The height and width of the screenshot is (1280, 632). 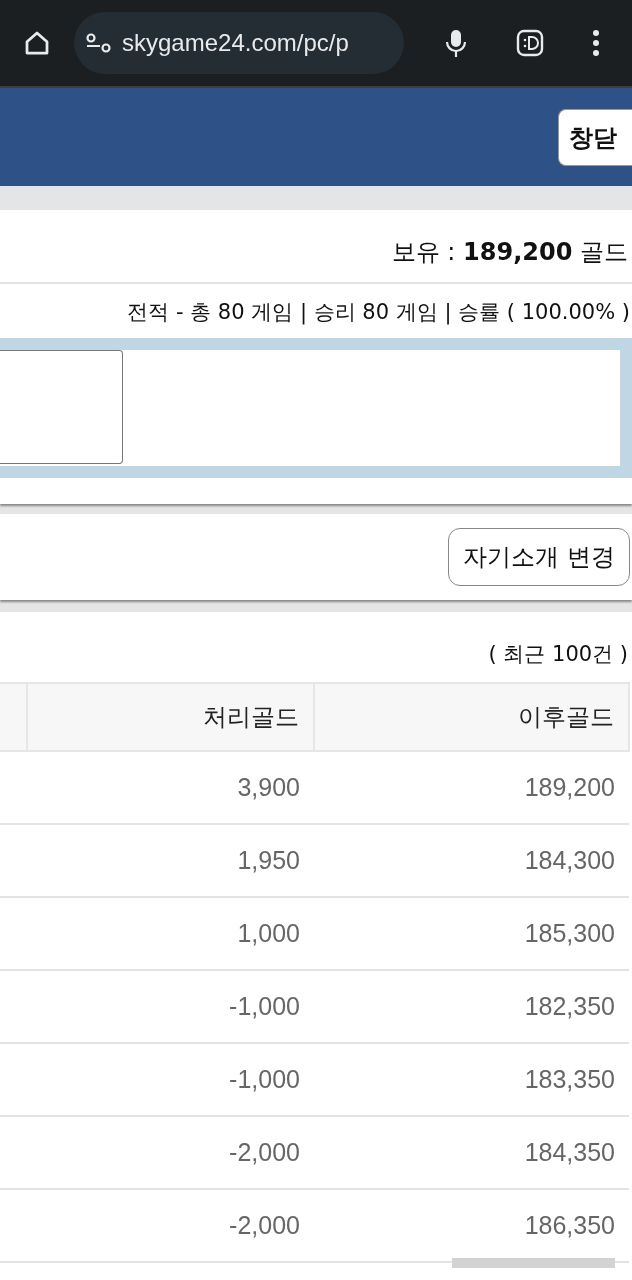 I want to click on address-bar: skygame24.com/pc/p, so click(x=239, y=43).